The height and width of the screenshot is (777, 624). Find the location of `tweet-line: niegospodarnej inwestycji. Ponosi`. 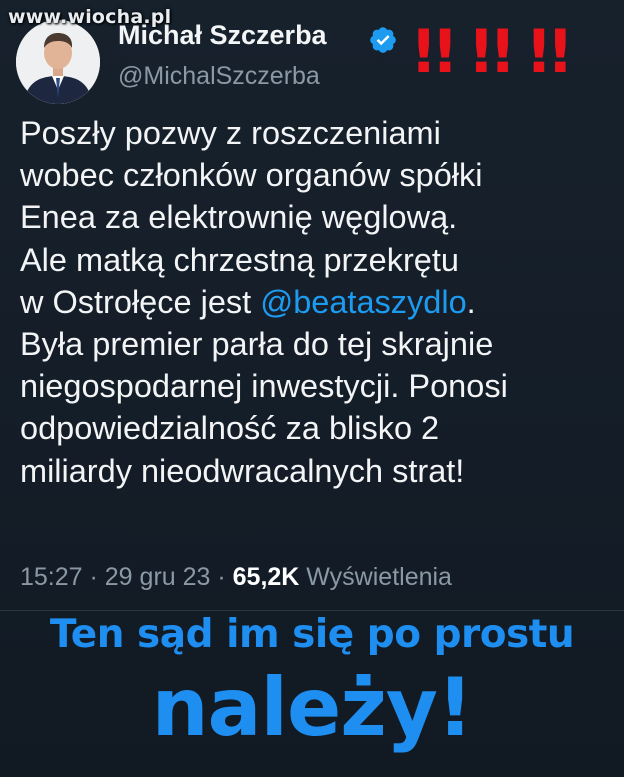

tweet-line: niegospodarnej inwestycji. Ponosi is located at coordinates (264, 386).